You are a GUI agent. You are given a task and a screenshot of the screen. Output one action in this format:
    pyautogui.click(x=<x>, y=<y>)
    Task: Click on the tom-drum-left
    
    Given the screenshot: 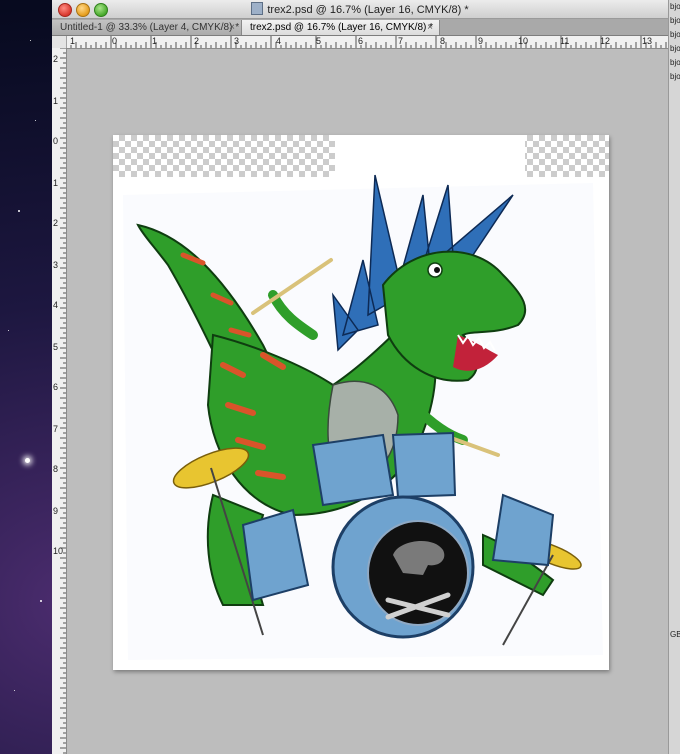 What is the action you would take?
    pyautogui.click(x=353, y=470)
    